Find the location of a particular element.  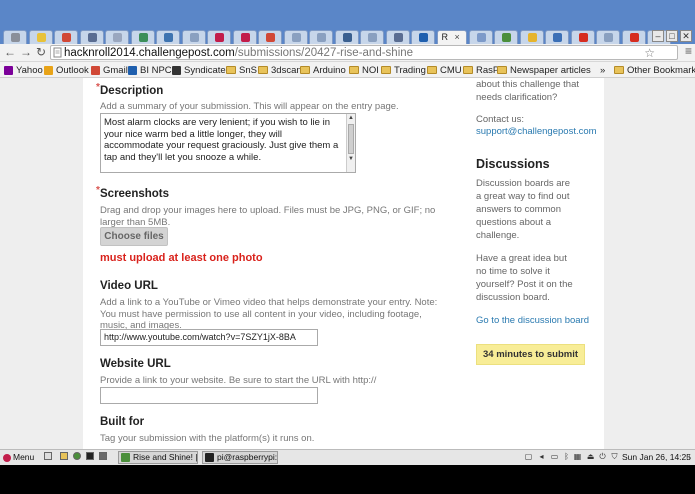

bookmark-syndicate: Syndicate is located at coordinates (199, 70).